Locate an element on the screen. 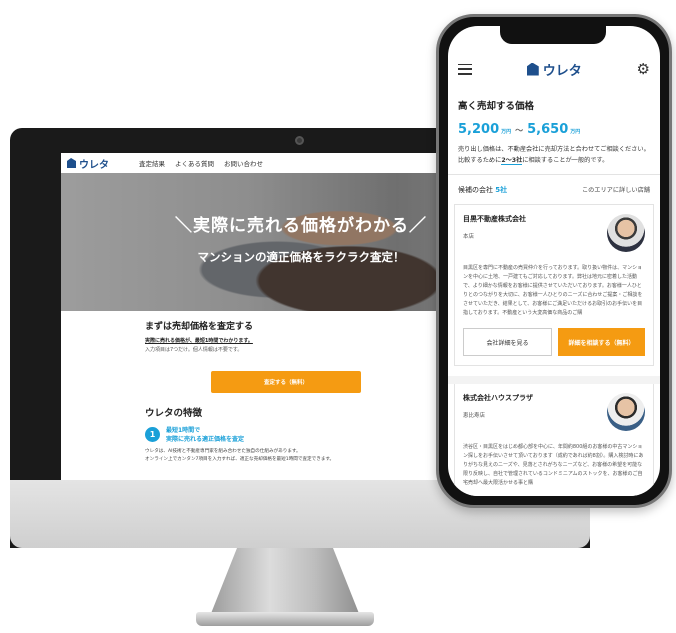 This screenshot has height=633, width=676. nav-link-contact: お問い合わせ is located at coordinates (243, 163).